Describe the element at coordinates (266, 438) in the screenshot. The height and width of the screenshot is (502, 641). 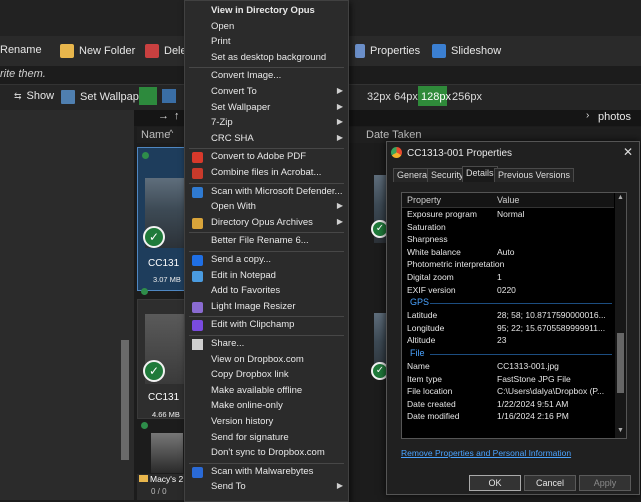
I see `menu-item-send-for-signature: Send for signature` at that location.